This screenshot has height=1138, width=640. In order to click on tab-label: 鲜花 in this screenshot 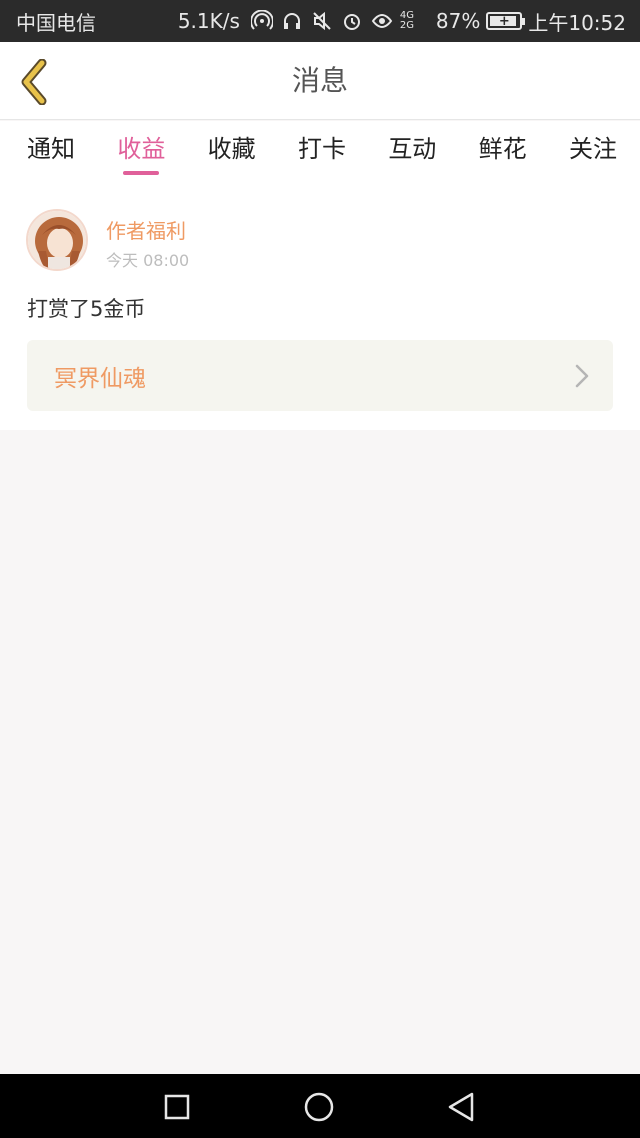, I will do `click(502, 149)`.